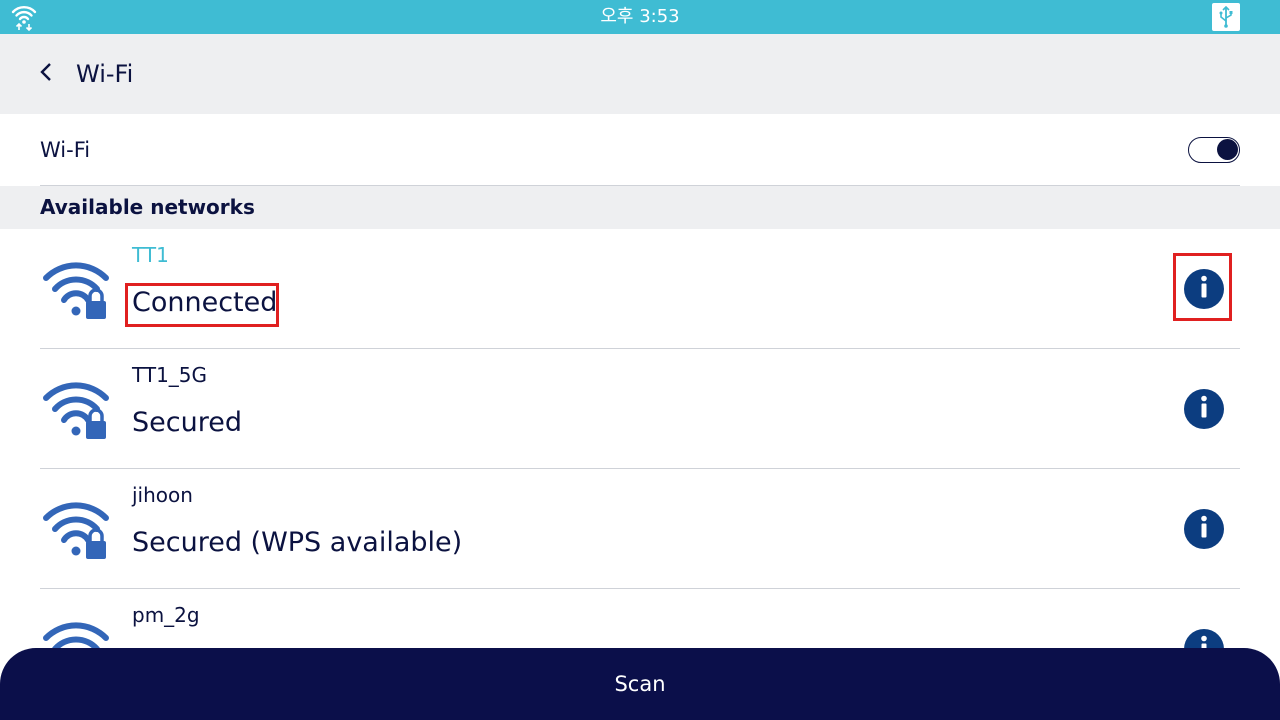  I want to click on network-ssid: TT1, so click(150, 255).